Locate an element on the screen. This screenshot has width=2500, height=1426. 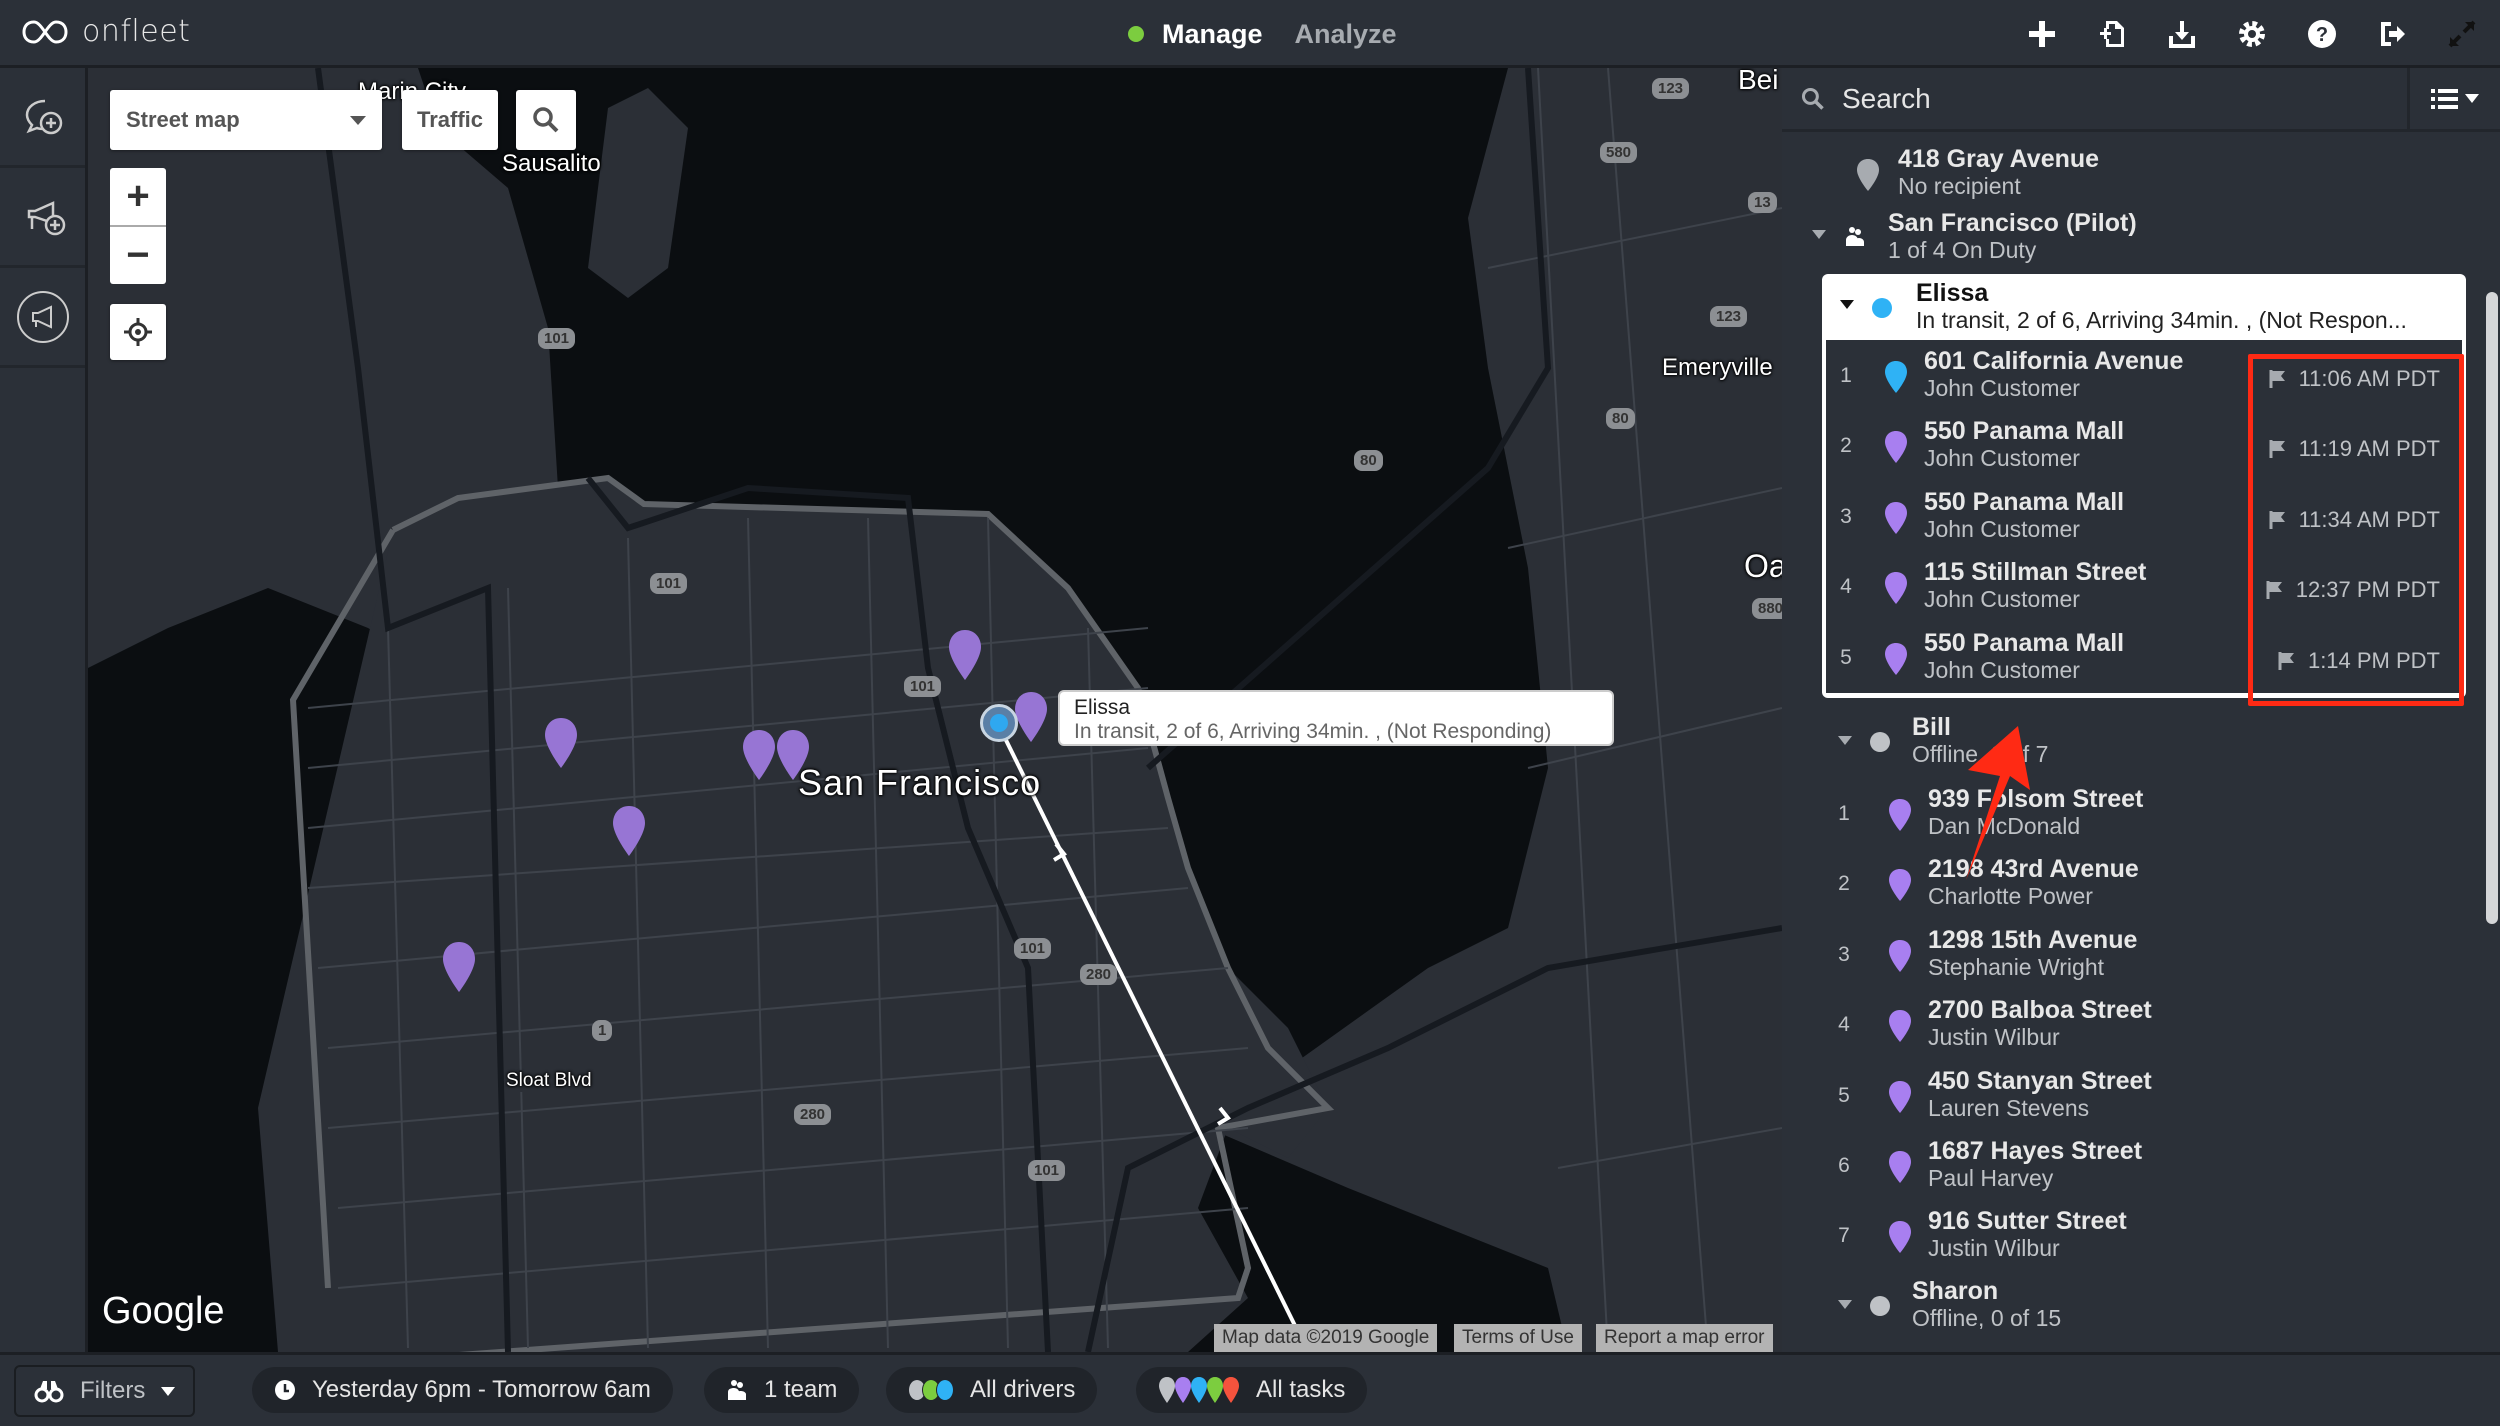
top-actions: ? is located at coordinates (2252, 34).